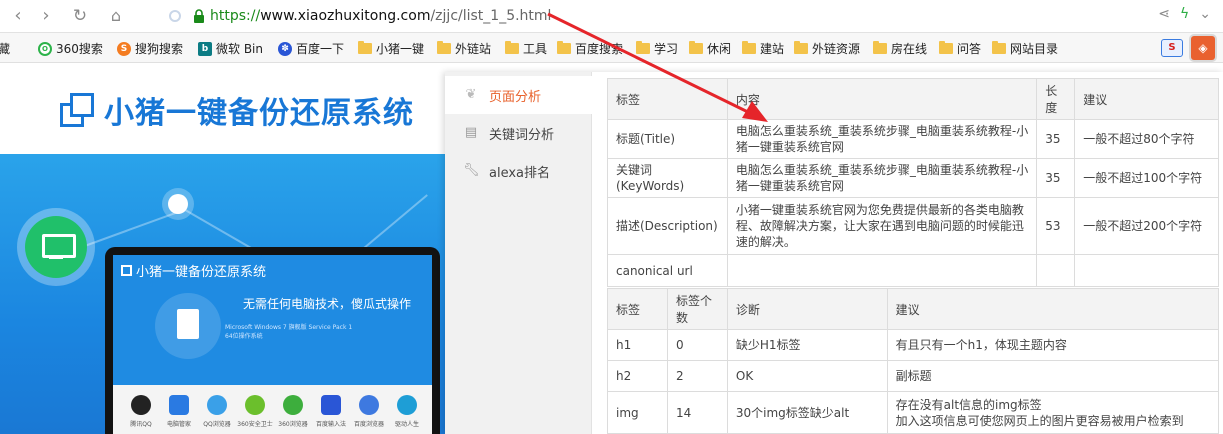 Image resolution: width=1223 pixels, height=434 pixels. I want to click on bookmark-folder: 百度搜索, so click(590, 48).